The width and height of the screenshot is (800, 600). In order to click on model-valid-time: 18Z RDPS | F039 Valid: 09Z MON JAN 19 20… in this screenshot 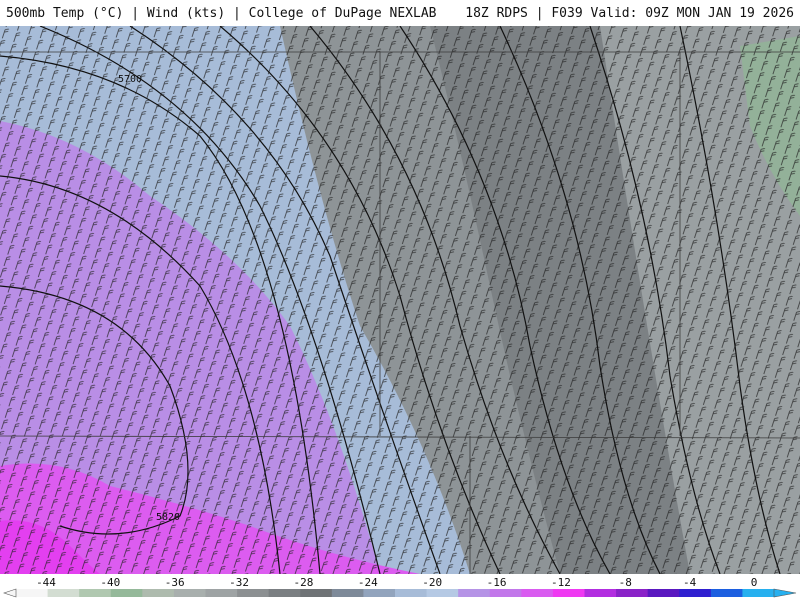, I will do `click(629, 13)`.